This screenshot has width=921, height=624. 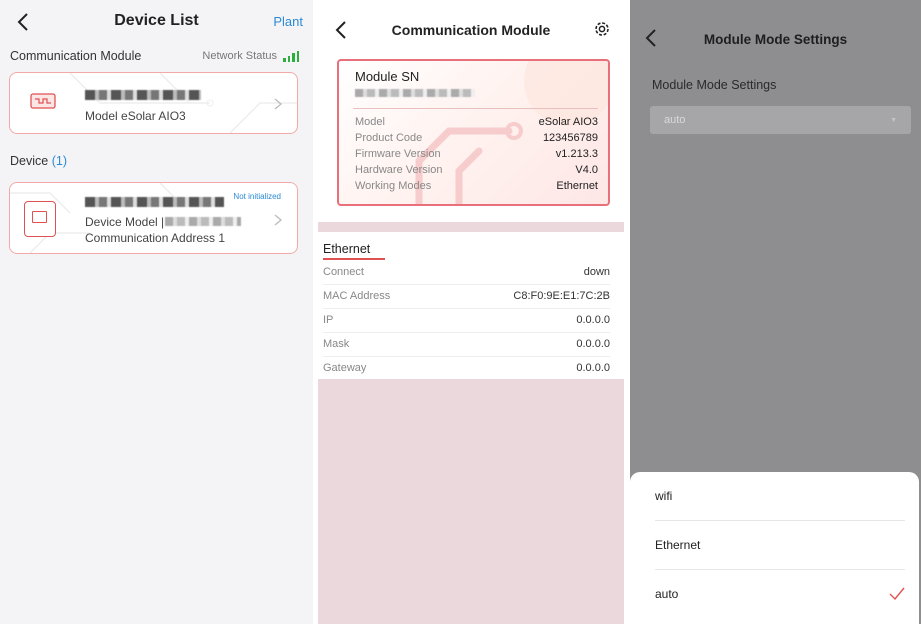 I want to click on eth-row-mask: Mask 0.0.0.0, so click(x=466, y=344).